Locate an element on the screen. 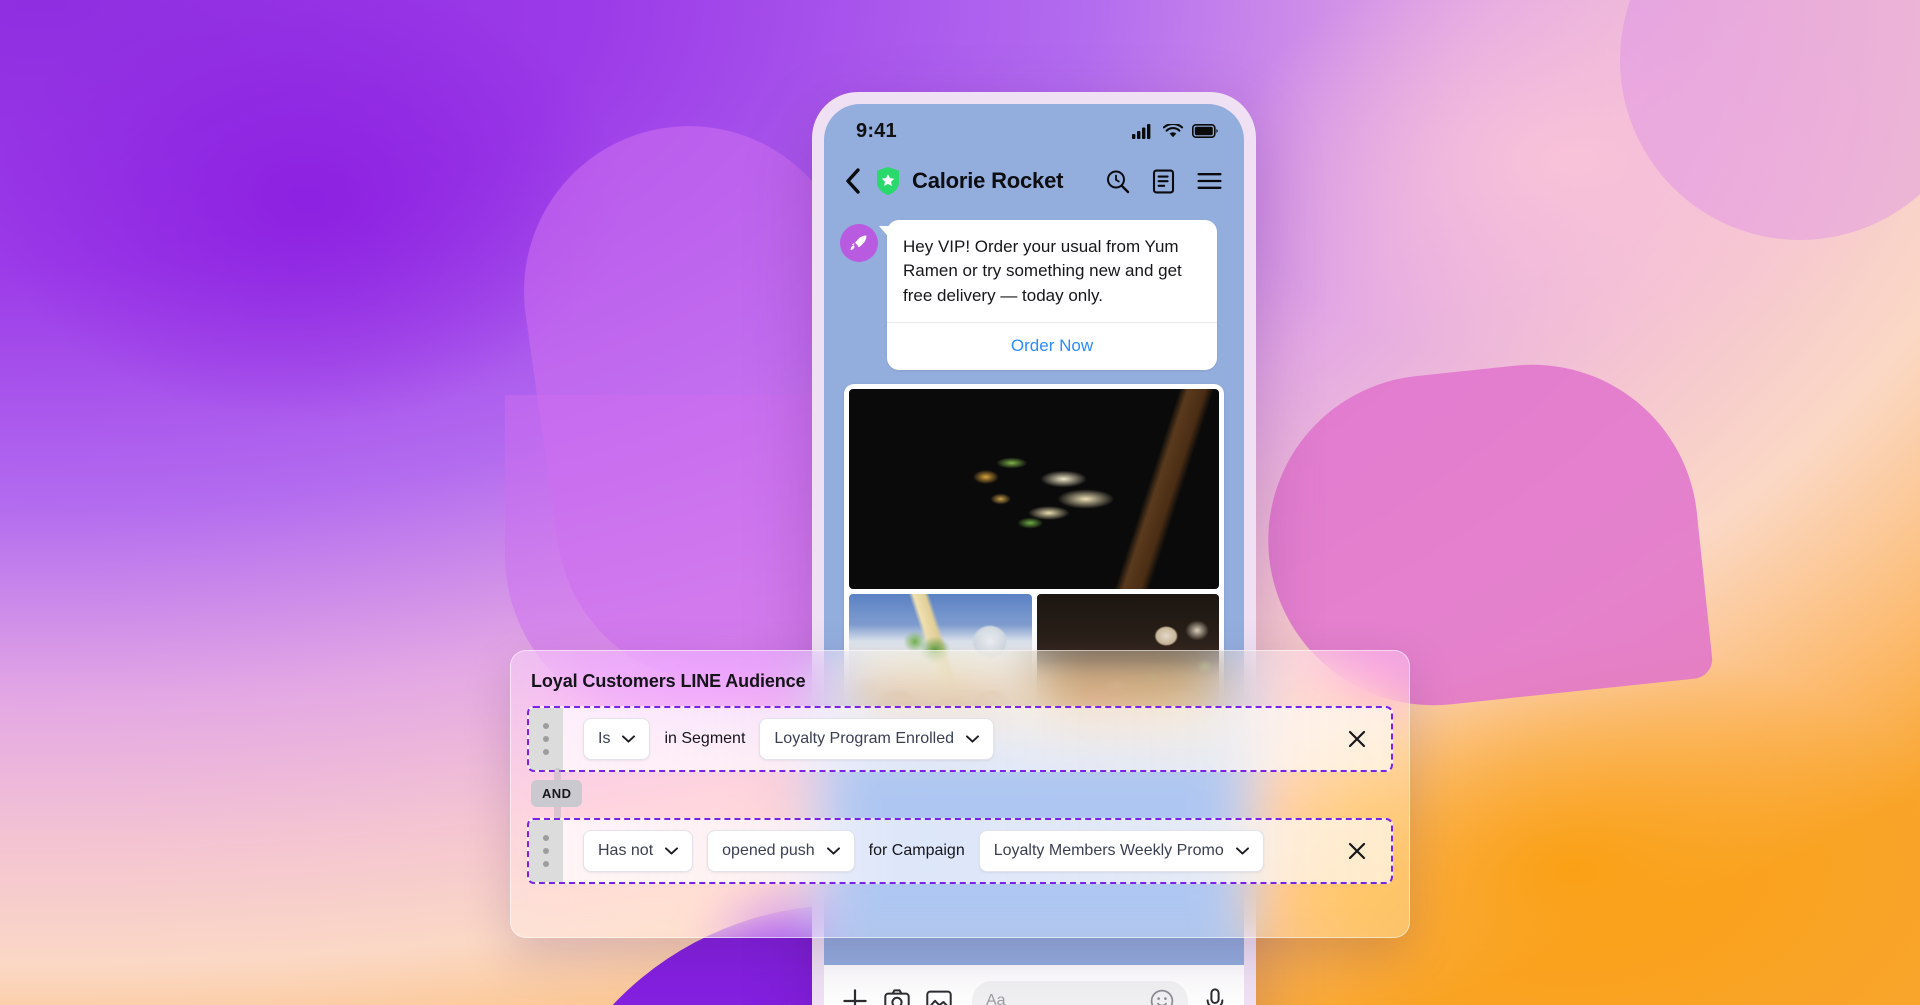  image-icon is located at coordinates (939, 997).